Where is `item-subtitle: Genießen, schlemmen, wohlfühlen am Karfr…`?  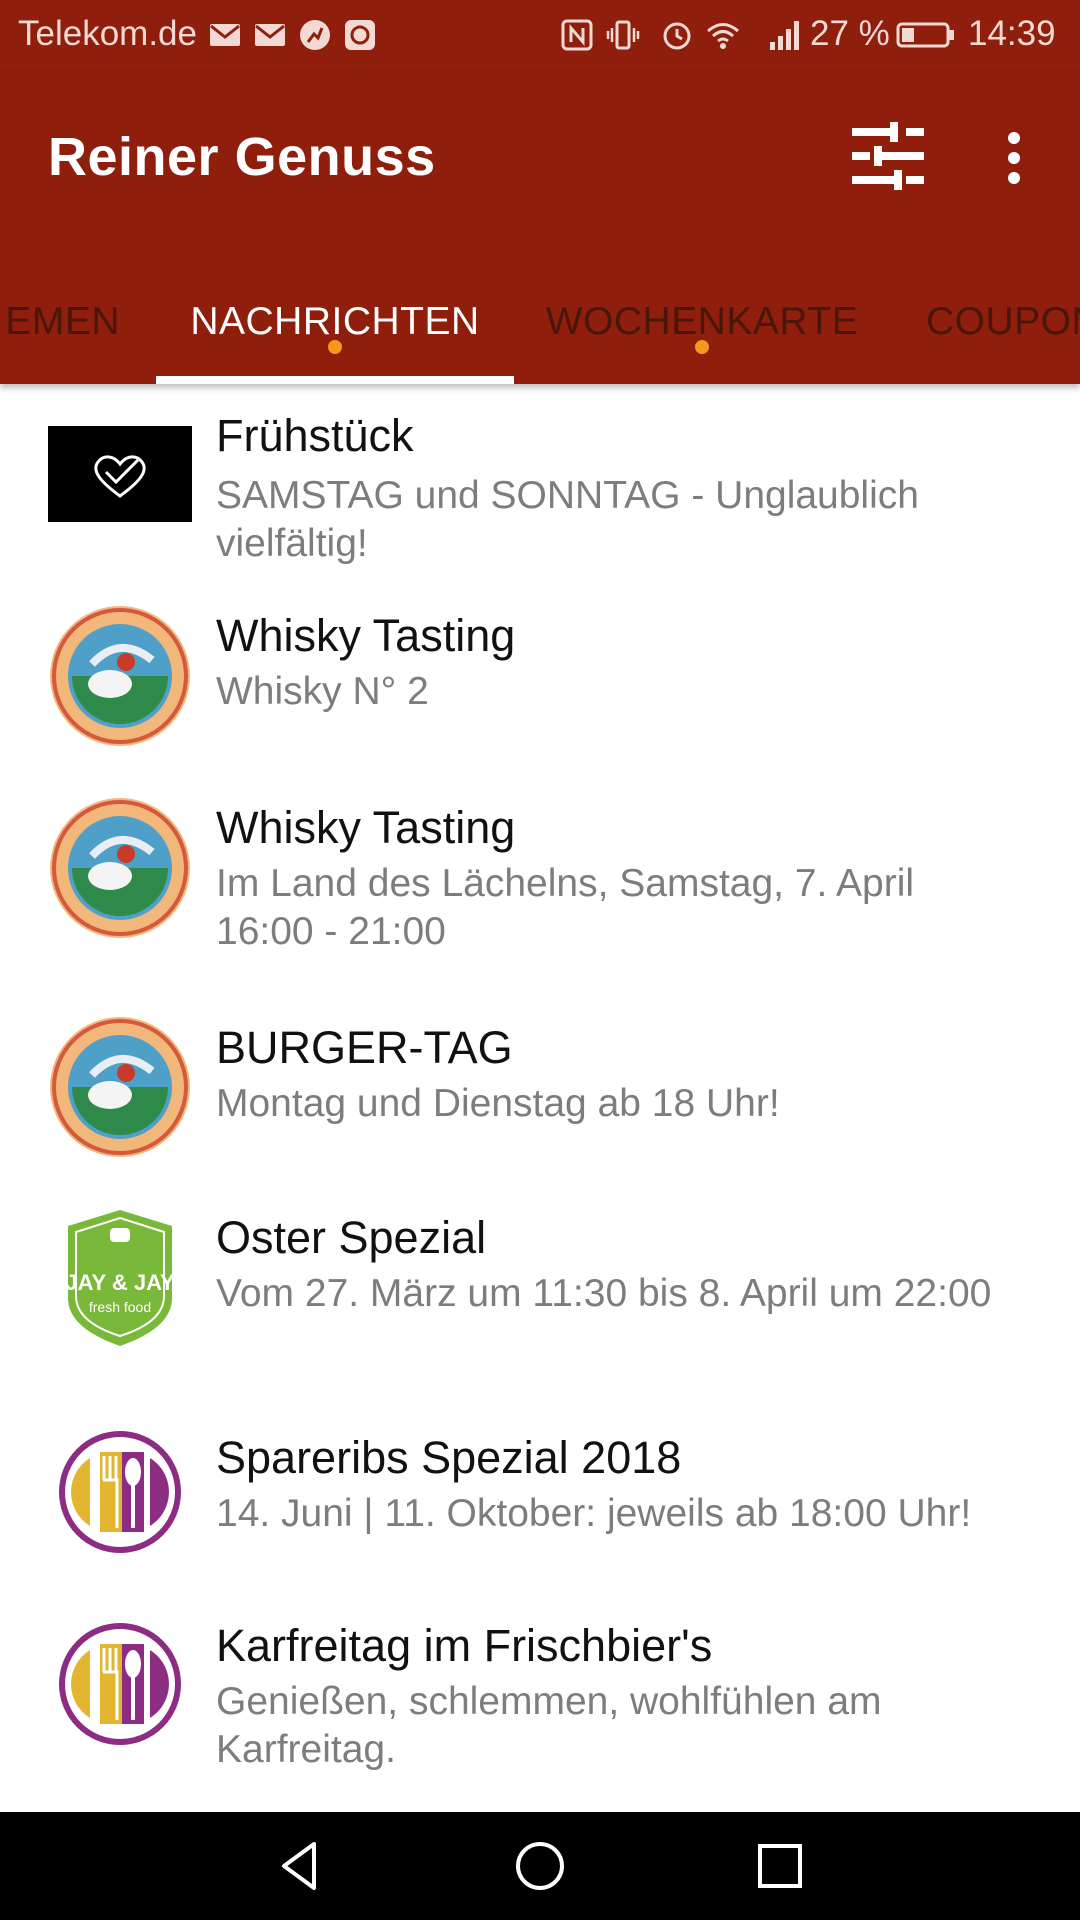
item-subtitle: Genießen, schlemmen, wohlfühlen am Karfr… is located at coordinates (549, 1725).